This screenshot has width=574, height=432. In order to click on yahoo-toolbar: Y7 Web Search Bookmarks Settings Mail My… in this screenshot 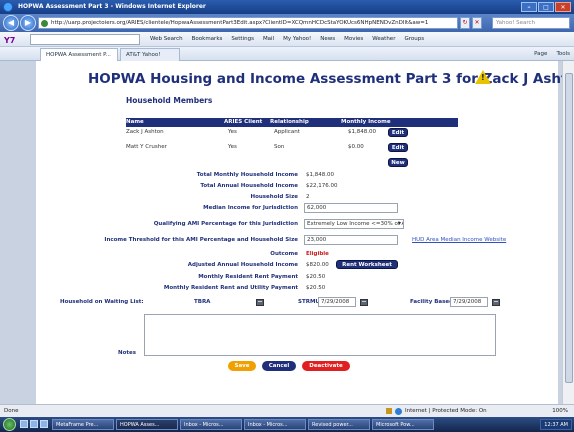, I will do `click(287, 39)`.